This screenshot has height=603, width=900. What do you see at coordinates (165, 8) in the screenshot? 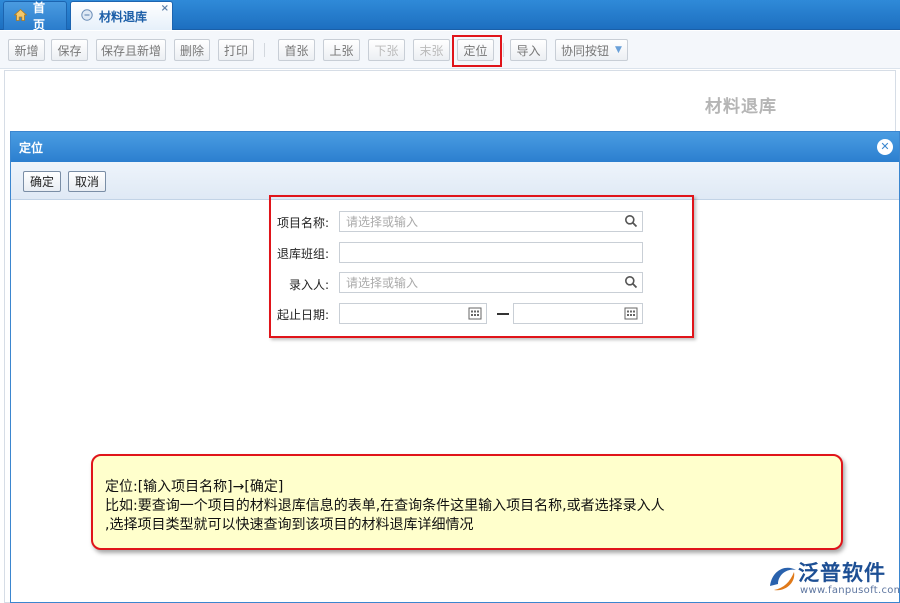
I see `close-icon: ×` at bounding box center [165, 8].